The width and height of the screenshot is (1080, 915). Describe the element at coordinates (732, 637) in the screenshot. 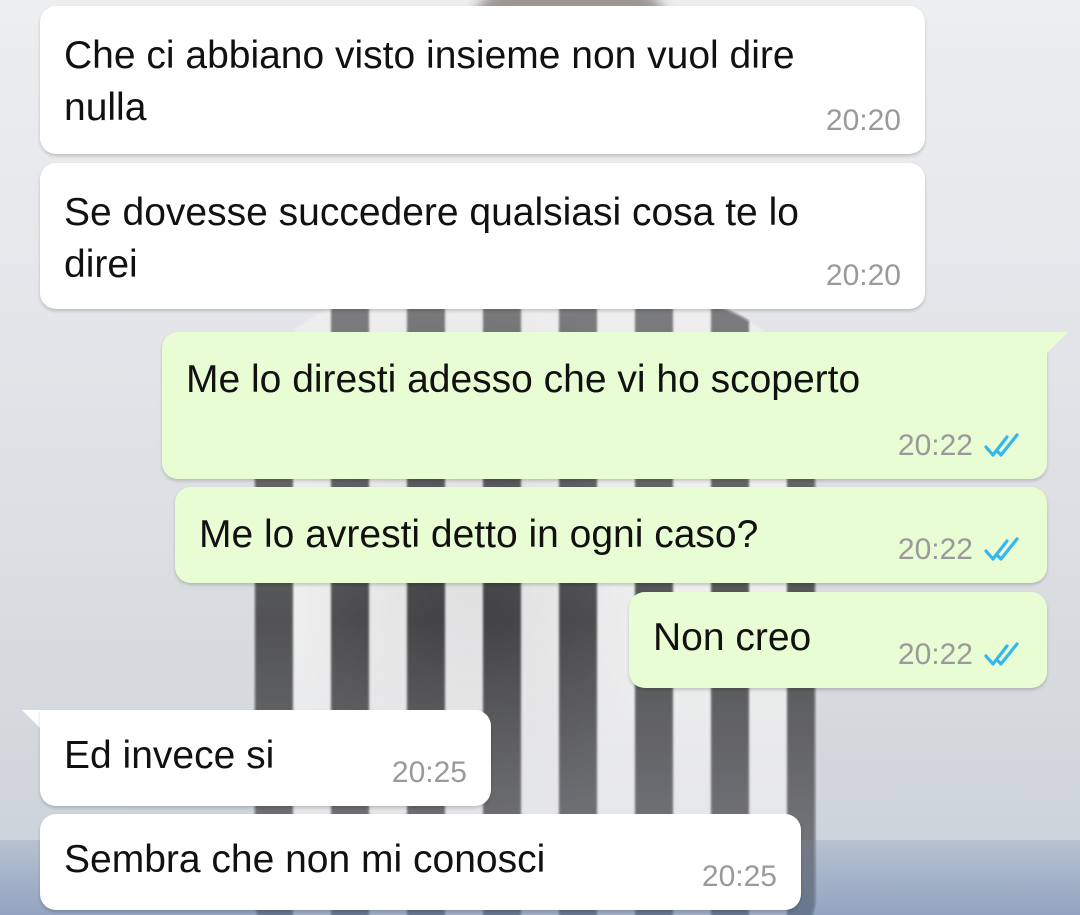

I see `message-text: Non creo` at that location.